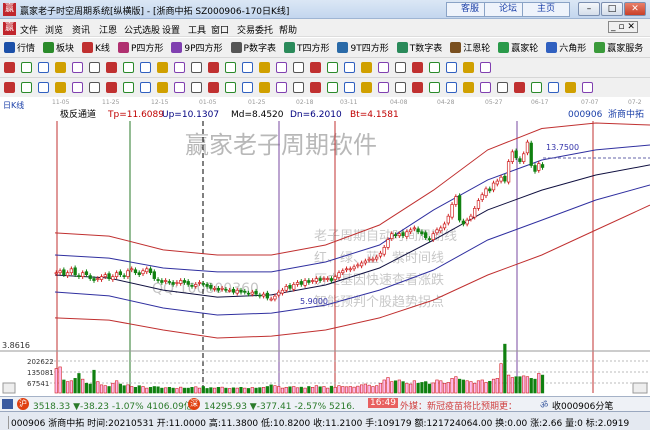  What do you see at coordinates (363, 47) in the screenshot?
I see `toolbar-item-9t-square: 9T四方形` at bounding box center [363, 47].